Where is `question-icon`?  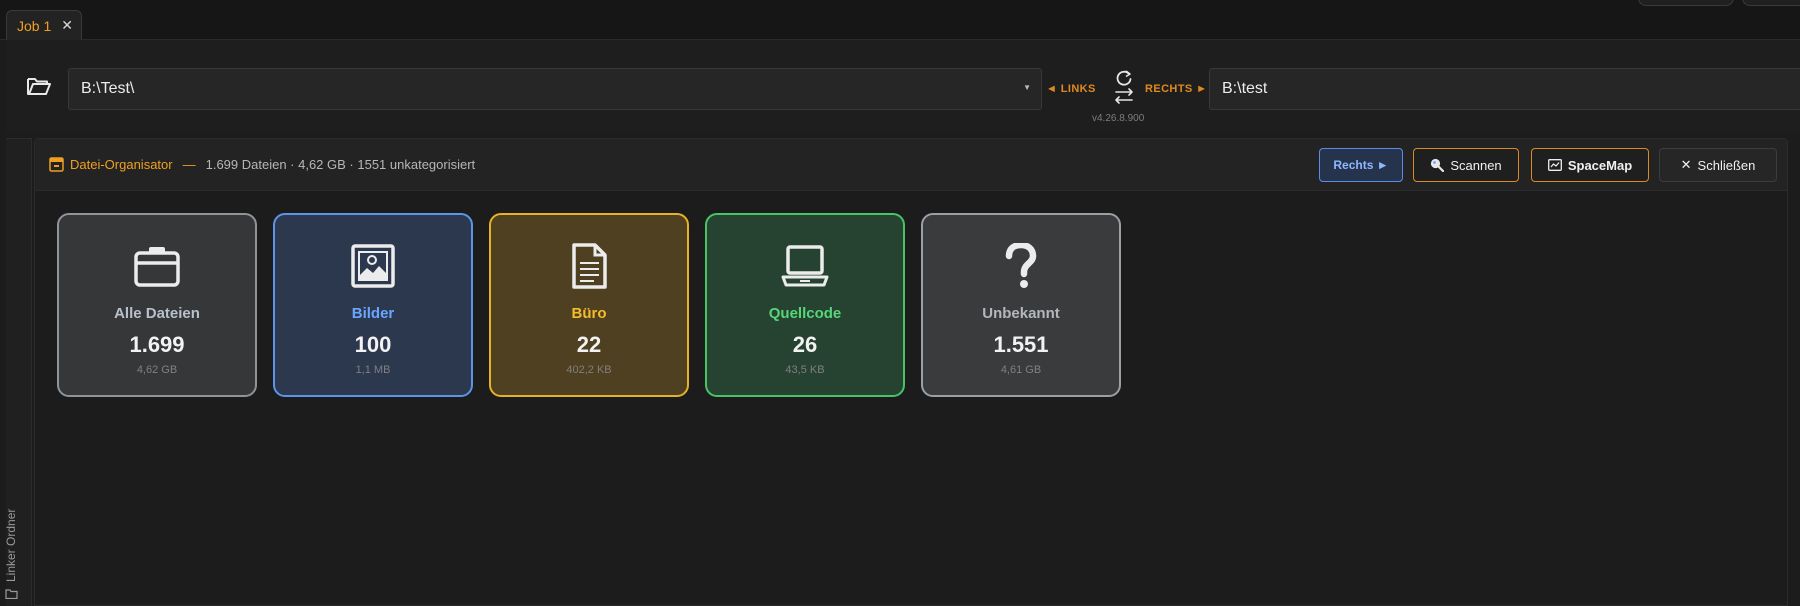 question-icon is located at coordinates (1021, 266).